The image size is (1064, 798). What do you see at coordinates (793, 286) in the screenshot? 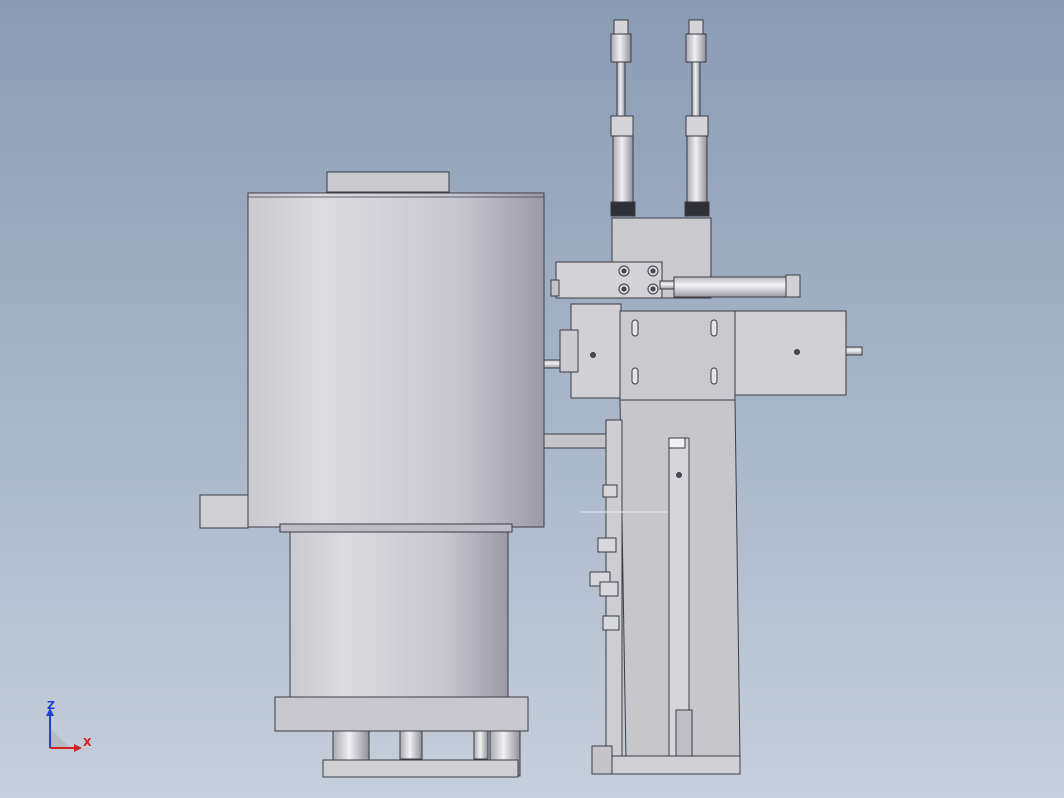
I see `h-cyl-endcap` at bounding box center [793, 286].